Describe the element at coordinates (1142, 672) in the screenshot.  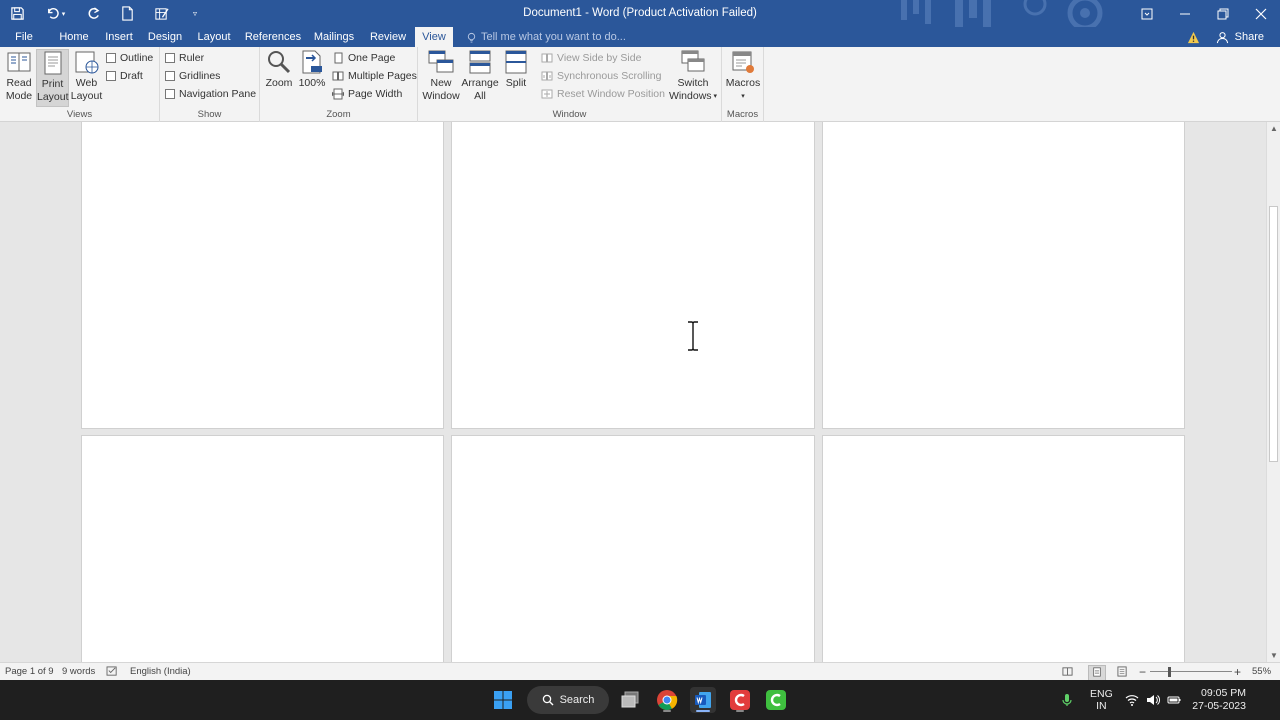
I see `zoom-out-button: −` at that location.